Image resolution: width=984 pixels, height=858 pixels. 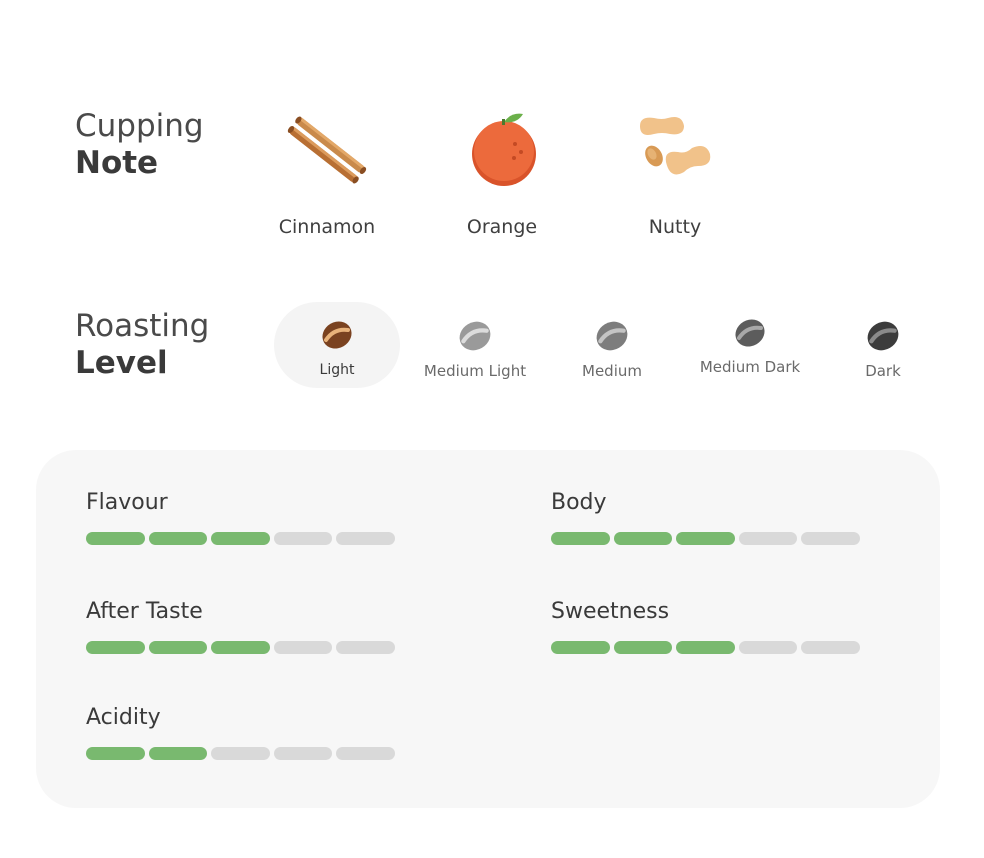 I want to click on attribute-after-taste: After Taste, so click(x=240, y=626).